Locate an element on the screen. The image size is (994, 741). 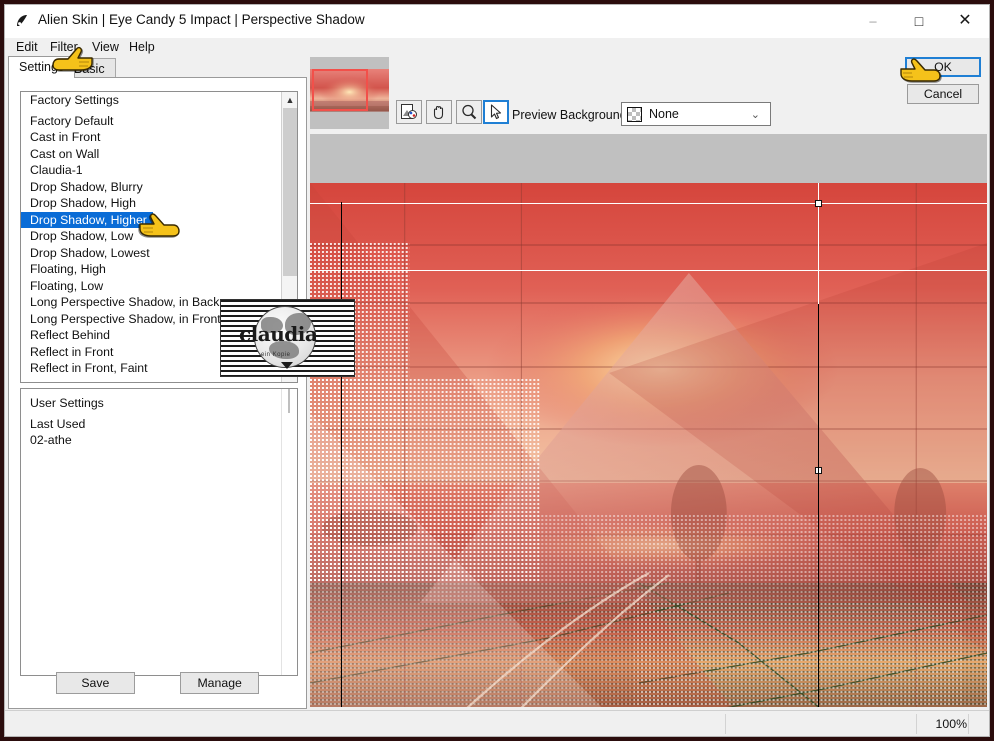
magnifier-icon is located at coordinates (469, 112).